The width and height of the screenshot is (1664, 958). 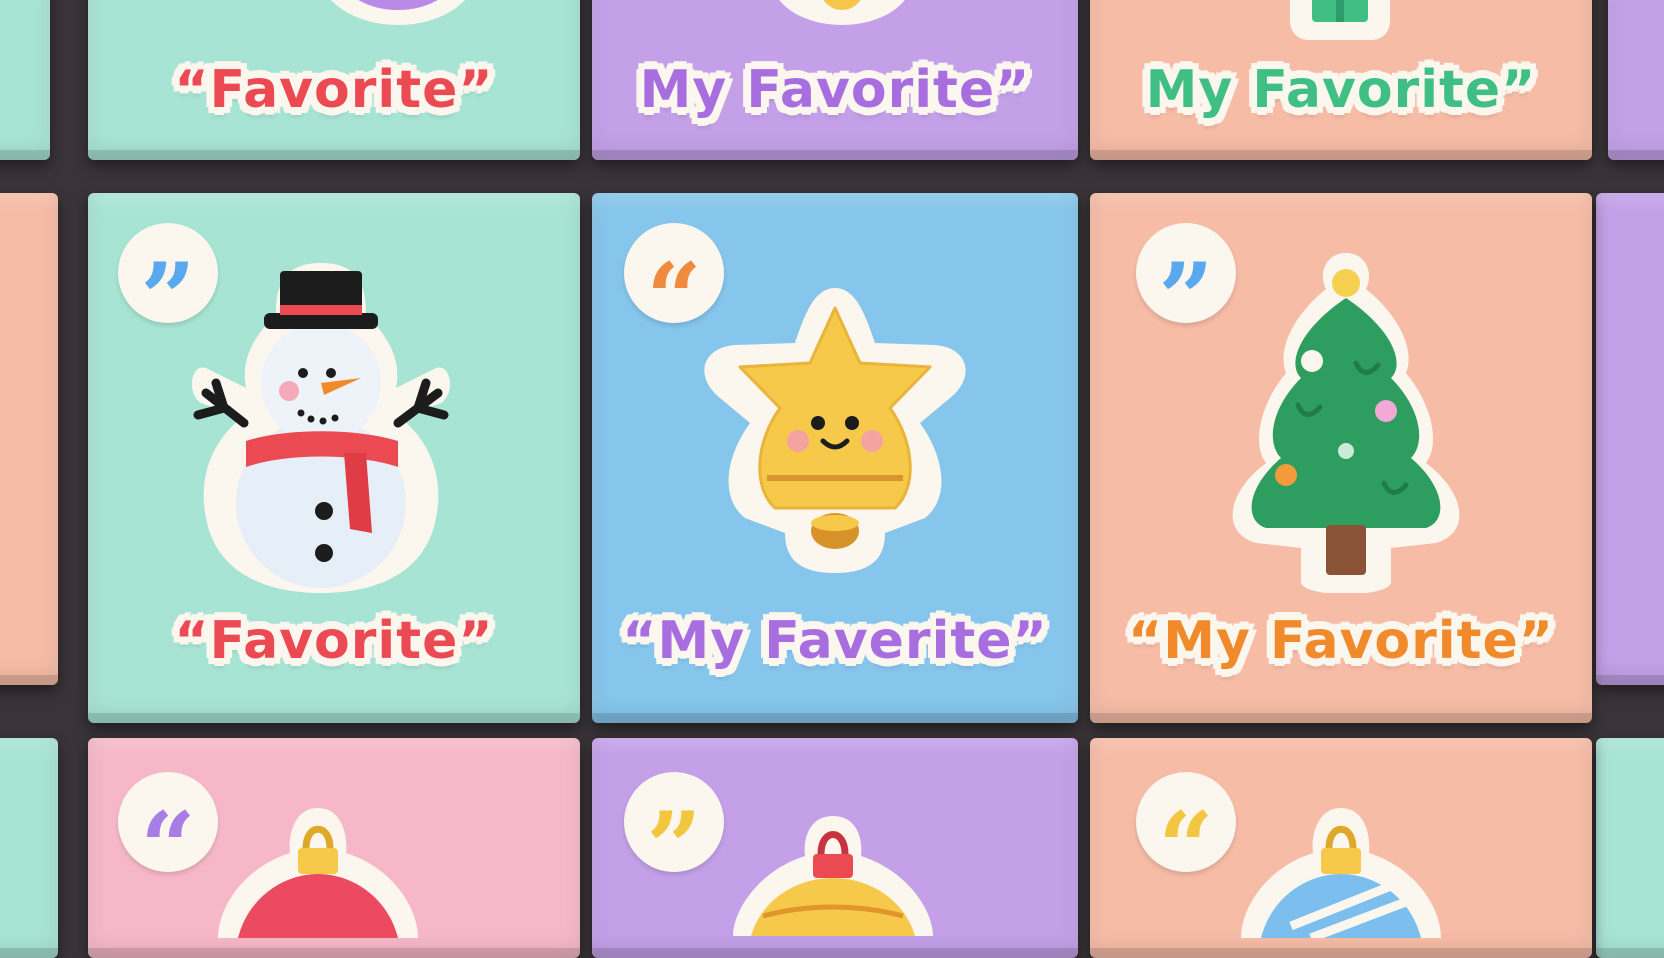 What do you see at coordinates (1341, 641) in the screenshot?
I see `tile-label: “My Favorite”` at bounding box center [1341, 641].